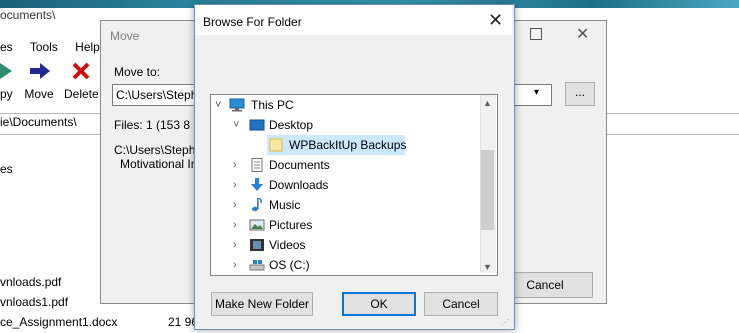 The height and width of the screenshot is (333, 739). I want to click on tree-item-os-c: › OS (C:), so click(345, 265).